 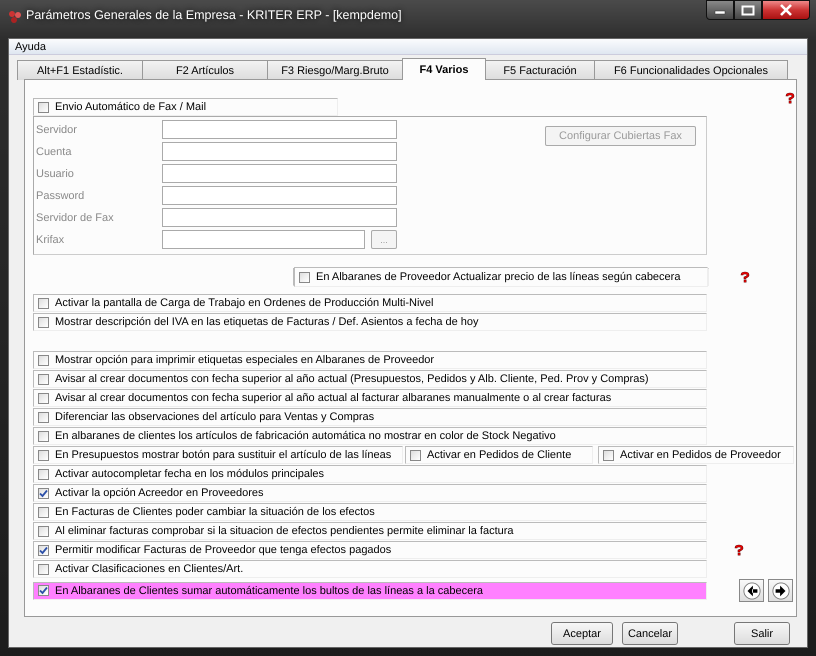 What do you see at coordinates (15, 17) in the screenshot?
I see `app-icon` at bounding box center [15, 17].